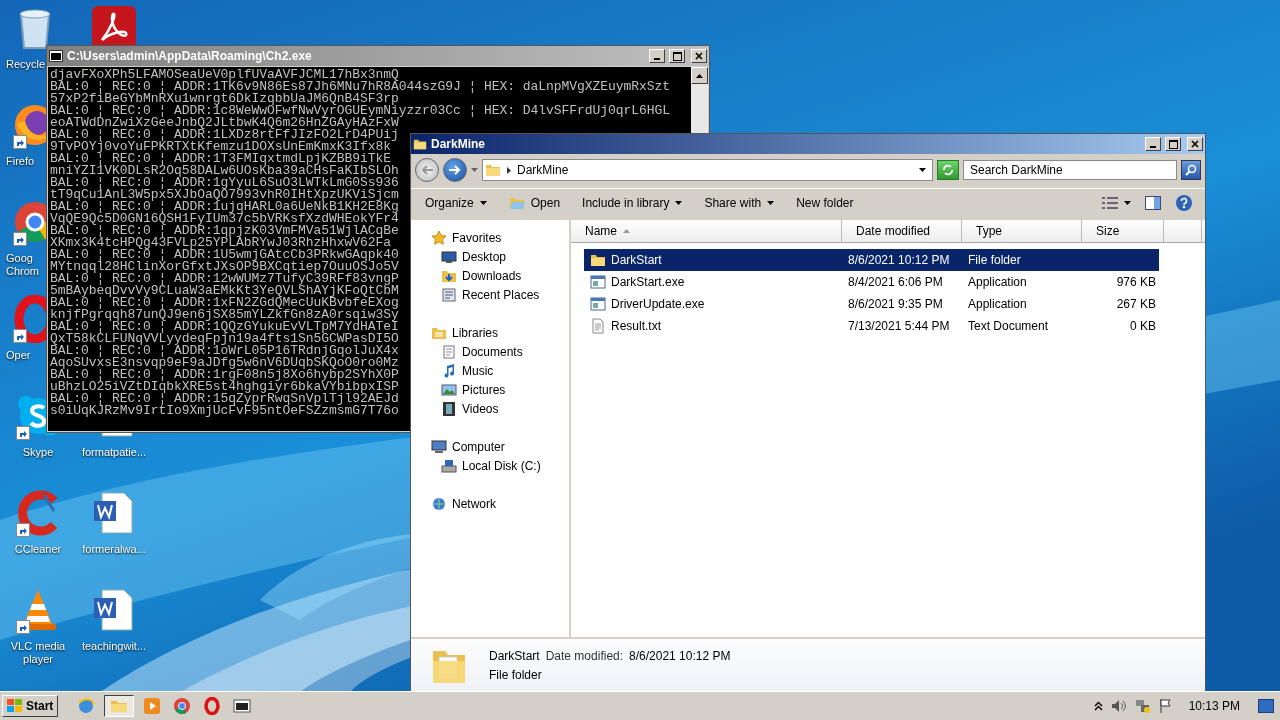 The width and height of the screenshot is (1280, 720). What do you see at coordinates (598, 304) in the screenshot?
I see `application-window-icon` at bounding box center [598, 304].